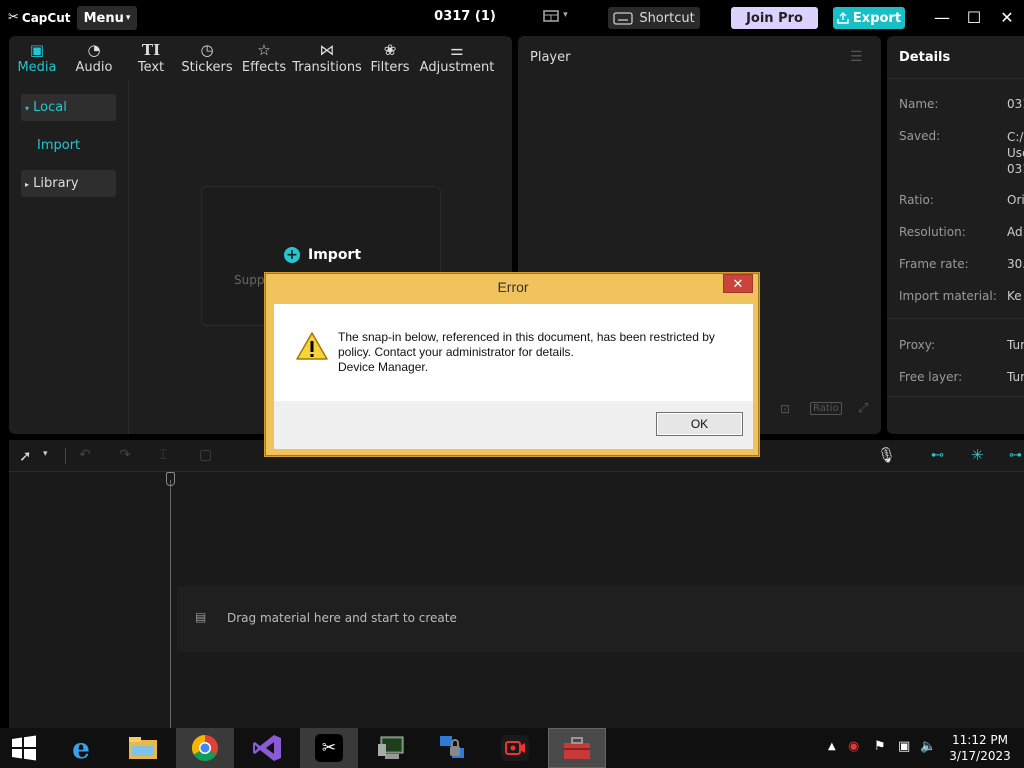 The image size is (1024, 768). What do you see at coordinates (667, 18) in the screenshot?
I see `shortcut-label: Shortcut` at bounding box center [667, 18].